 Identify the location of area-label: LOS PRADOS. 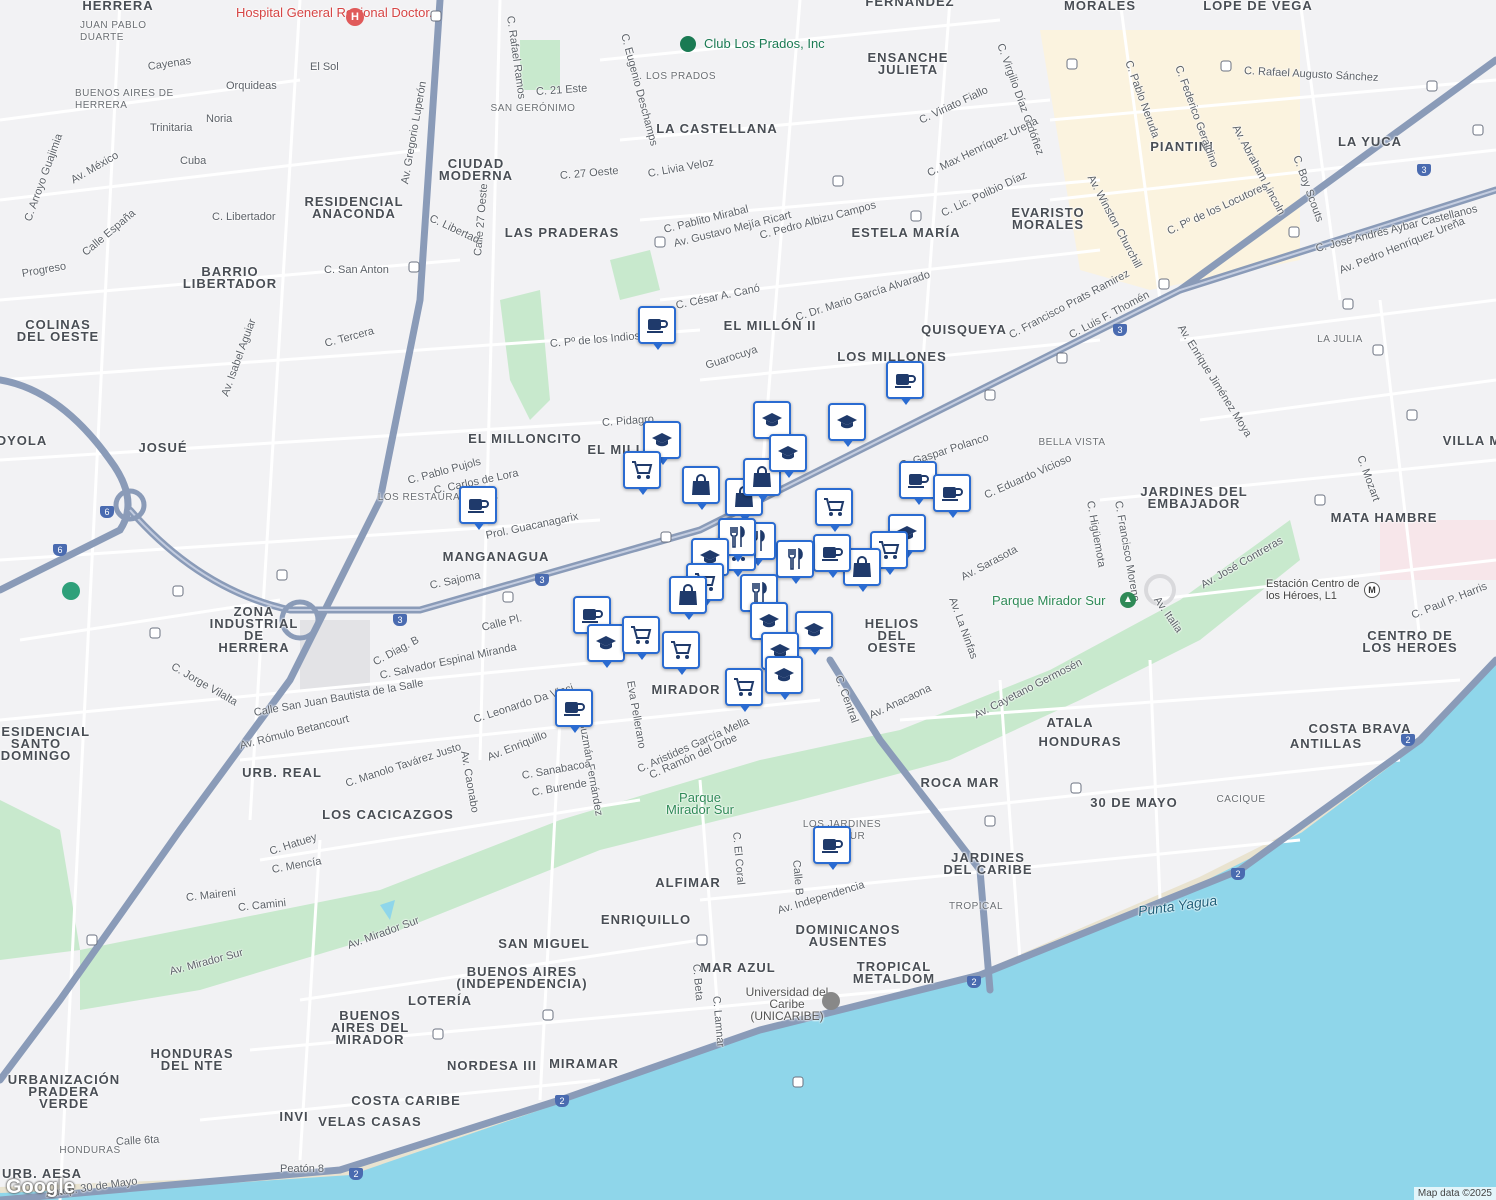
(681, 76).